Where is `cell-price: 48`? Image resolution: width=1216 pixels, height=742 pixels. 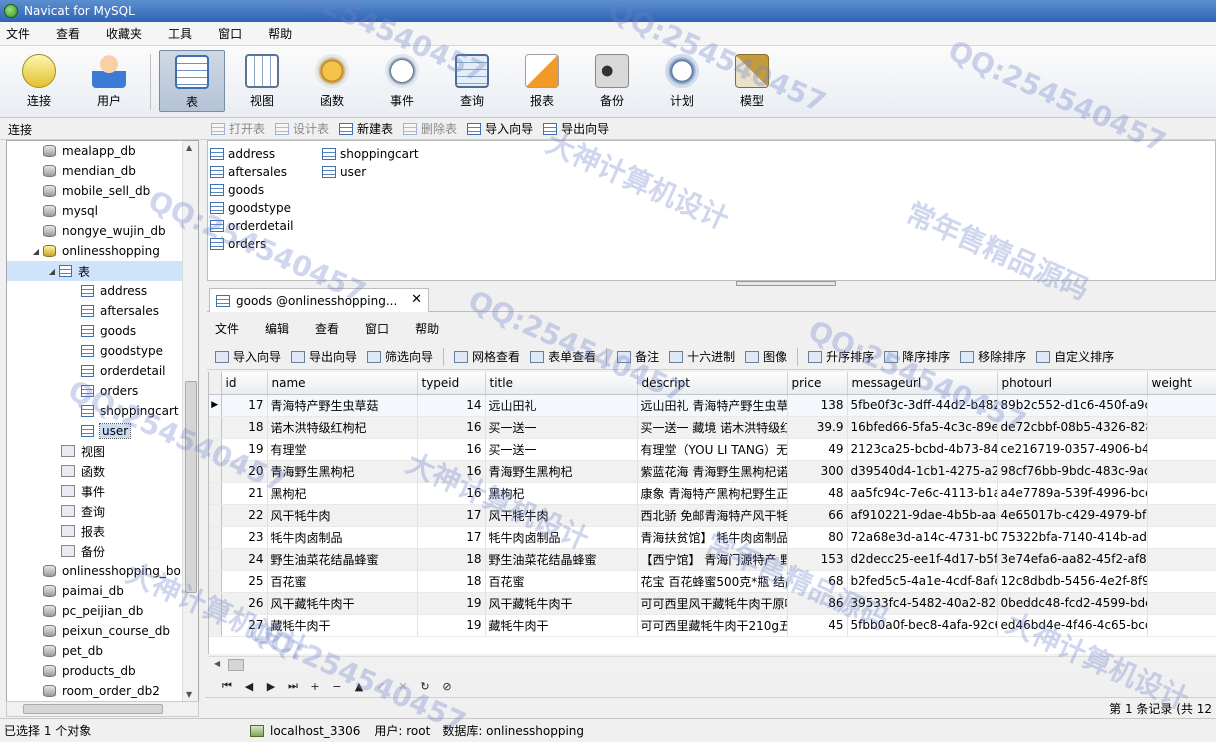
cell-price: 48 is located at coordinates (817, 493).